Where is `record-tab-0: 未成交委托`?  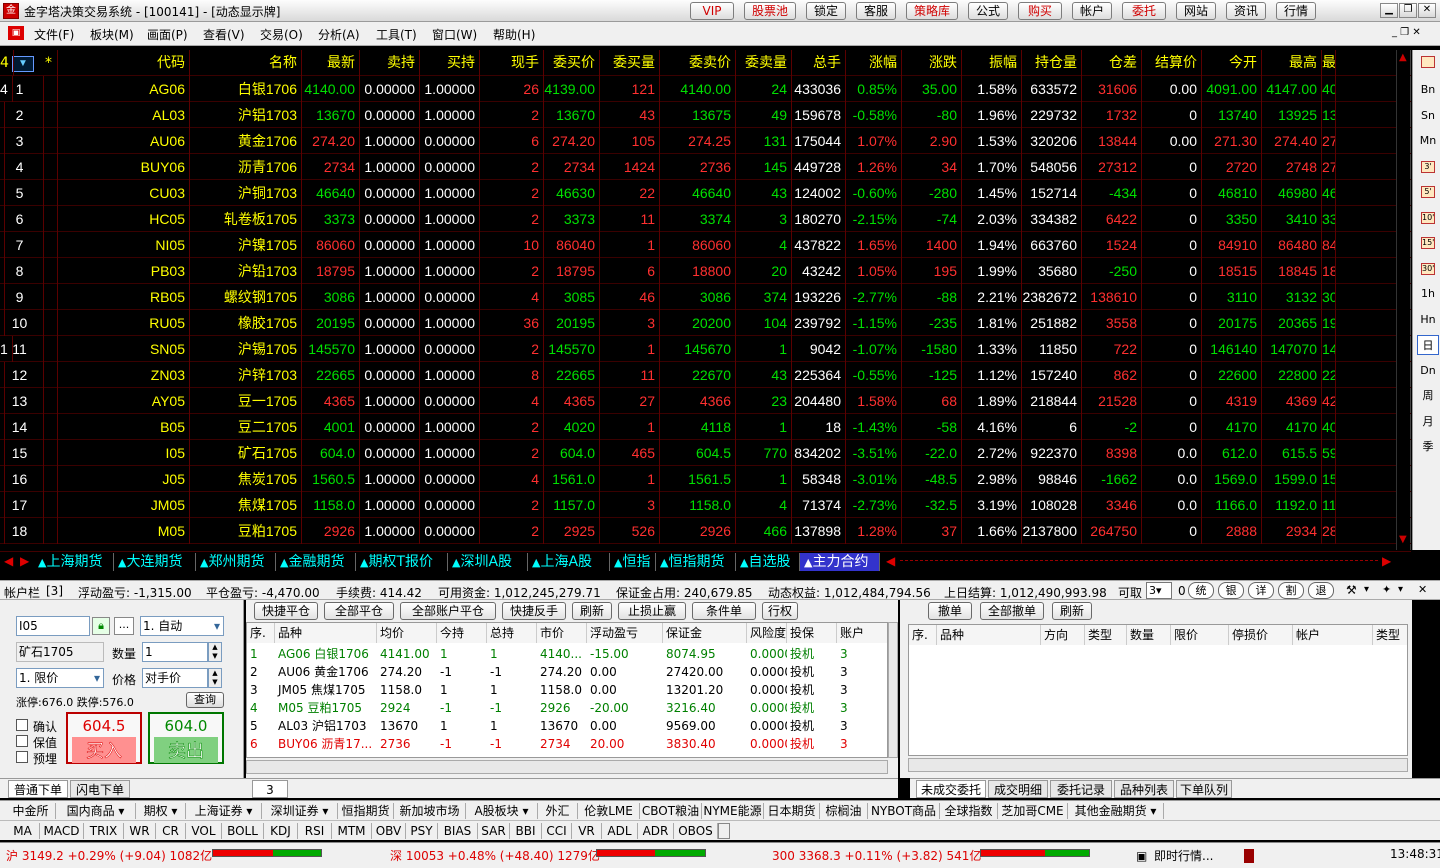 record-tab-0: 未成交委托 is located at coordinates (951, 789).